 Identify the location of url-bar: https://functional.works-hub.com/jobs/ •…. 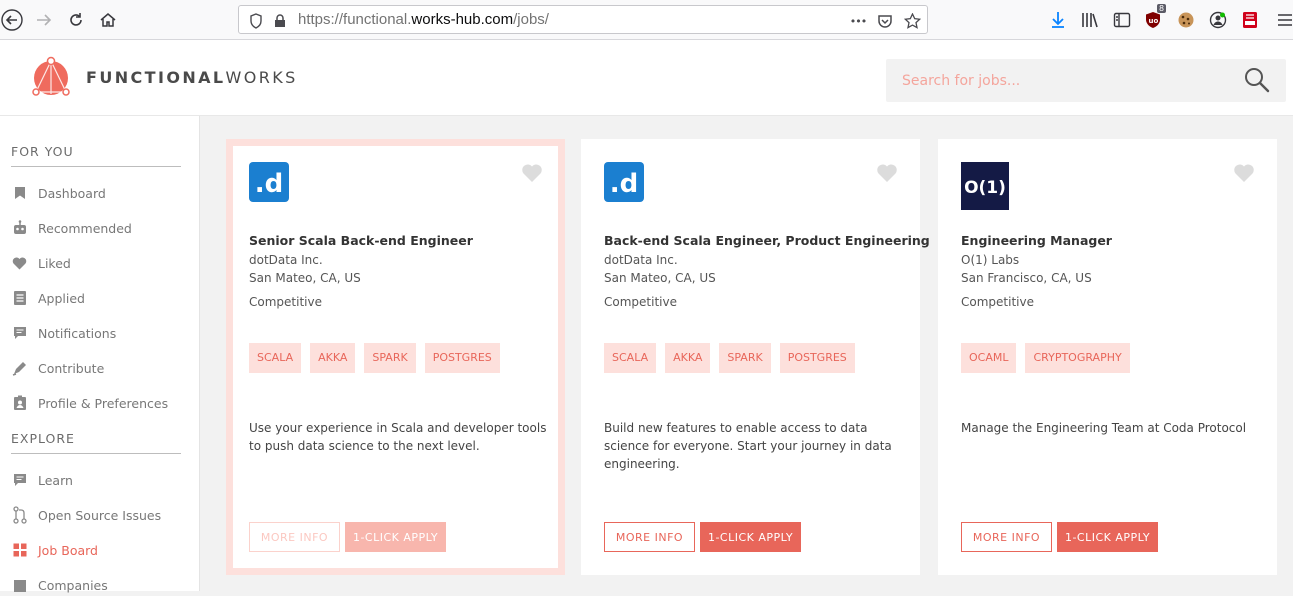
(583, 19).